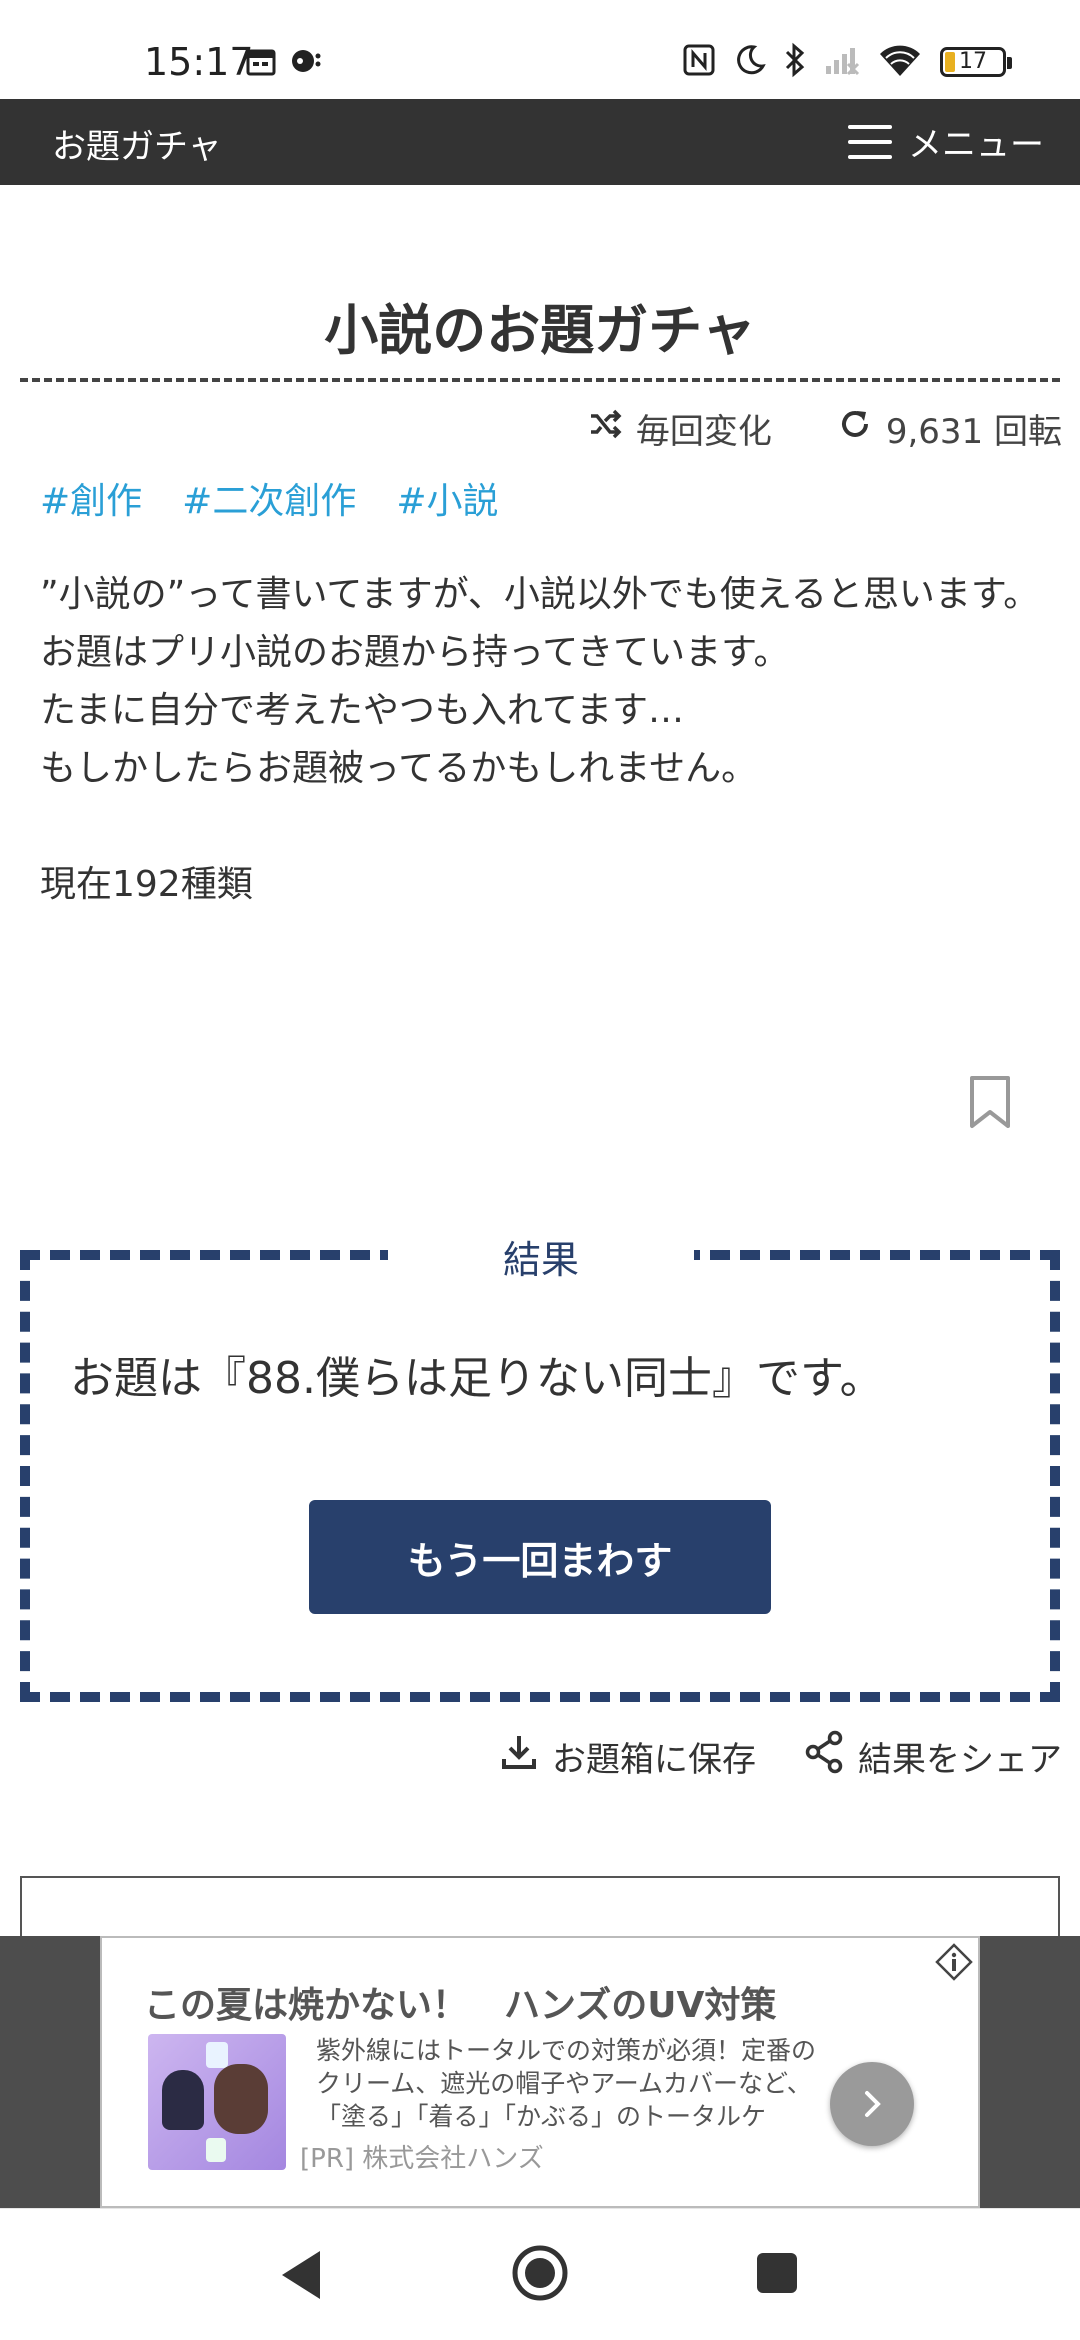  Describe the element at coordinates (795, 62) in the screenshot. I see `bluetooth-icon` at that location.